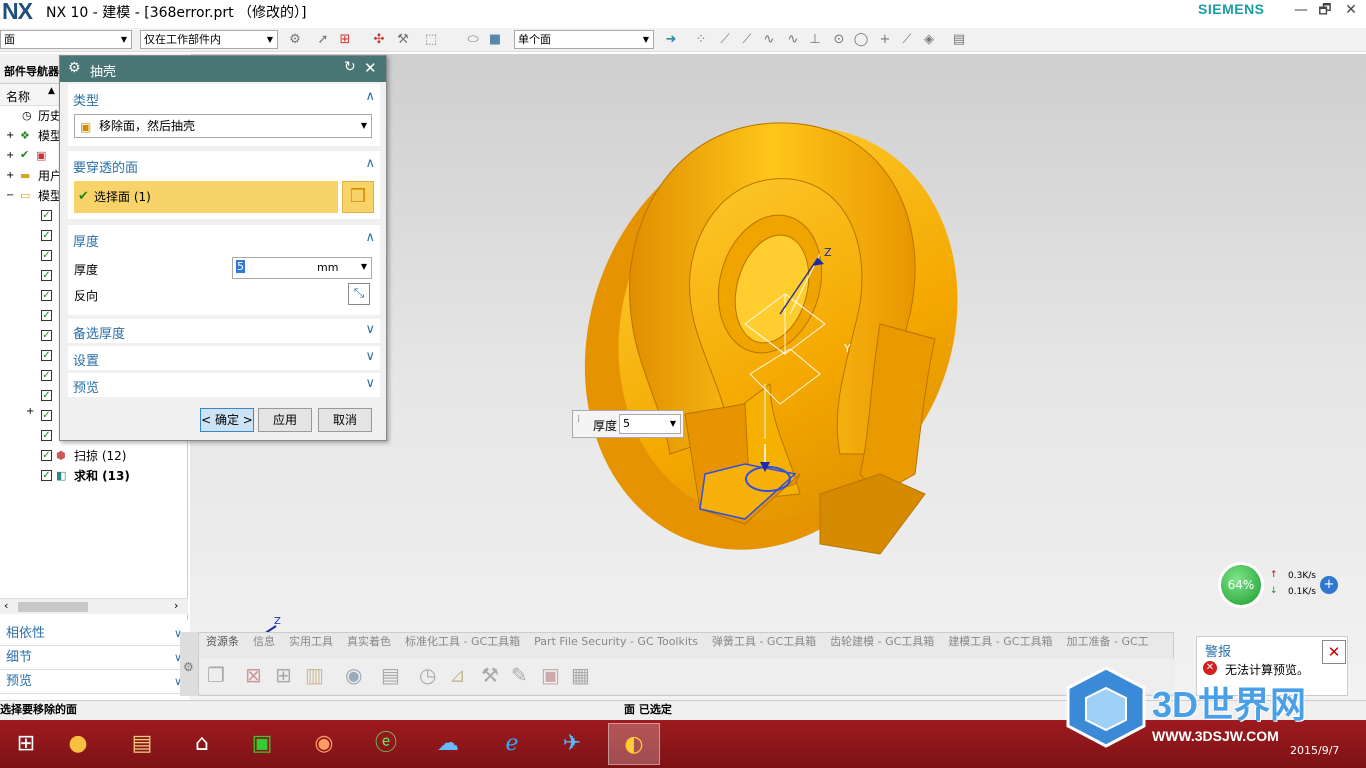 Image resolution: width=1366 pixels, height=768 pixels. What do you see at coordinates (929, 40) in the screenshot?
I see `snap-face-icon: ◈` at bounding box center [929, 40].